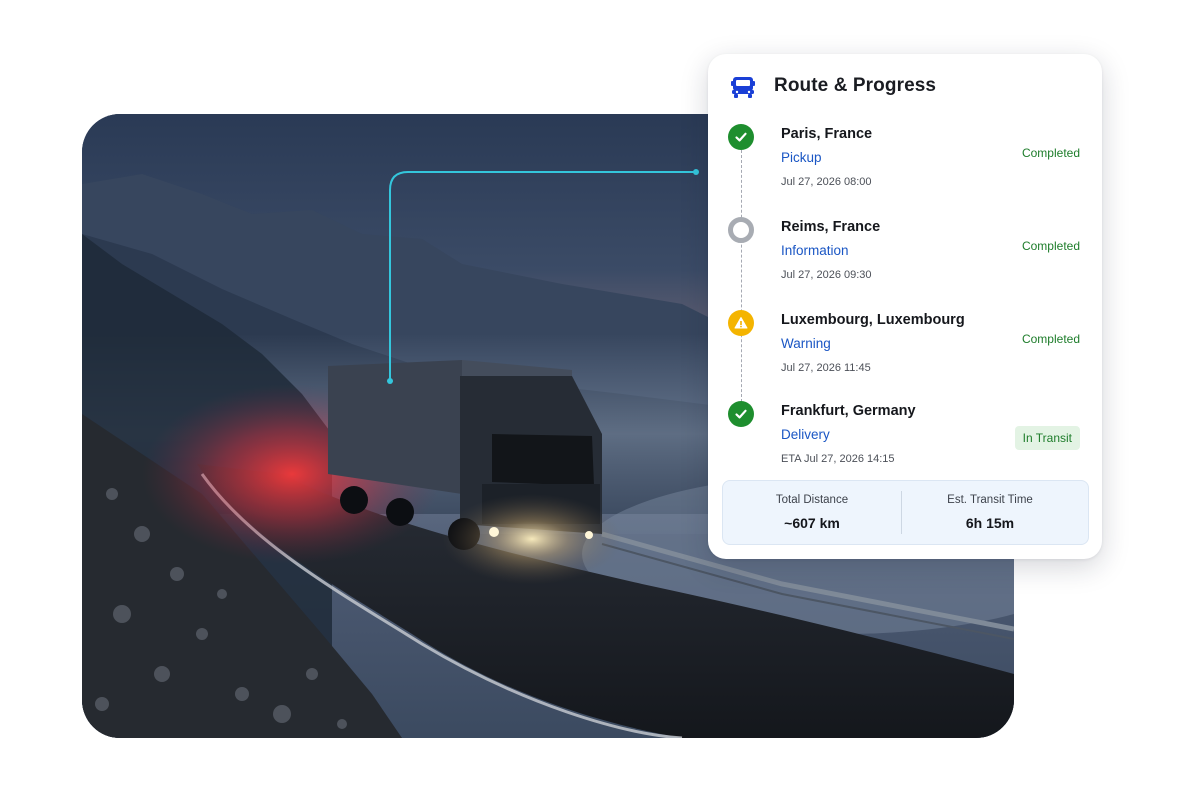 The height and width of the screenshot is (792, 1186). What do you see at coordinates (812, 523) in the screenshot?
I see `total-distance-value: ~607 km` at bounding box center [812, 523].